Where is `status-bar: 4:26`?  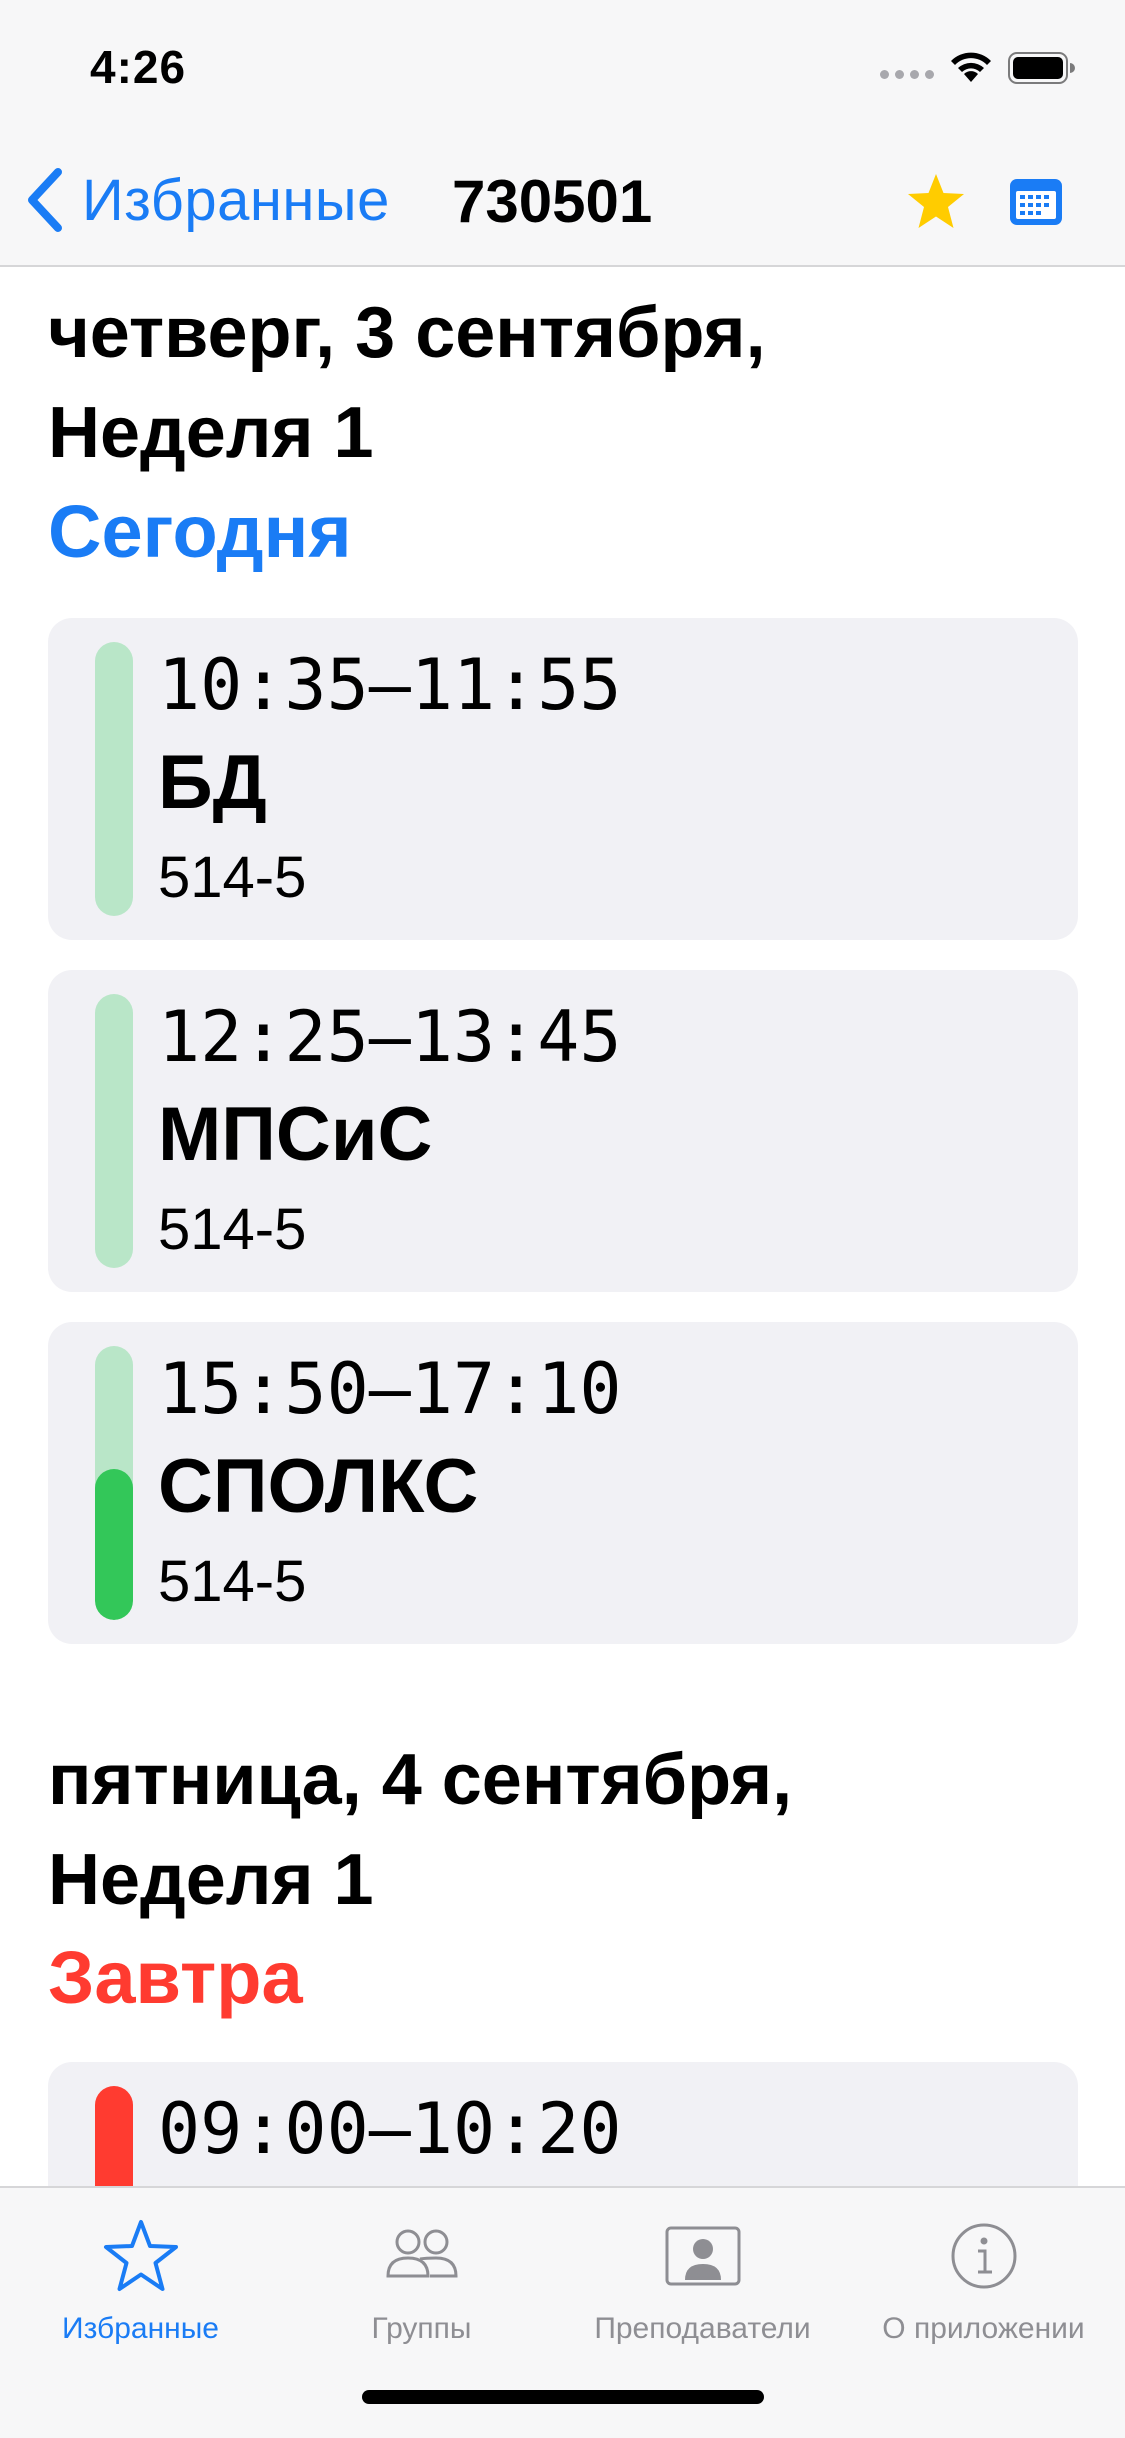
status-bar: 4:26 is located at coordinates (562, 67).